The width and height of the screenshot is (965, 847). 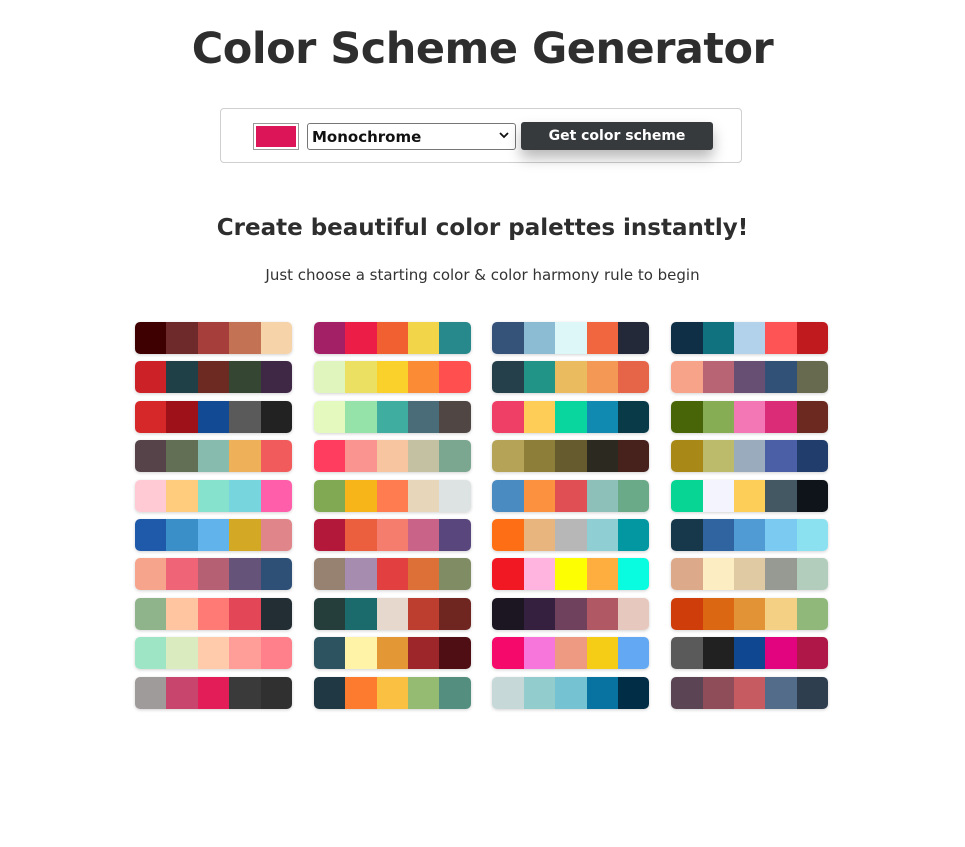 I want to click on color-picker-input, so click(x=276, y=136).